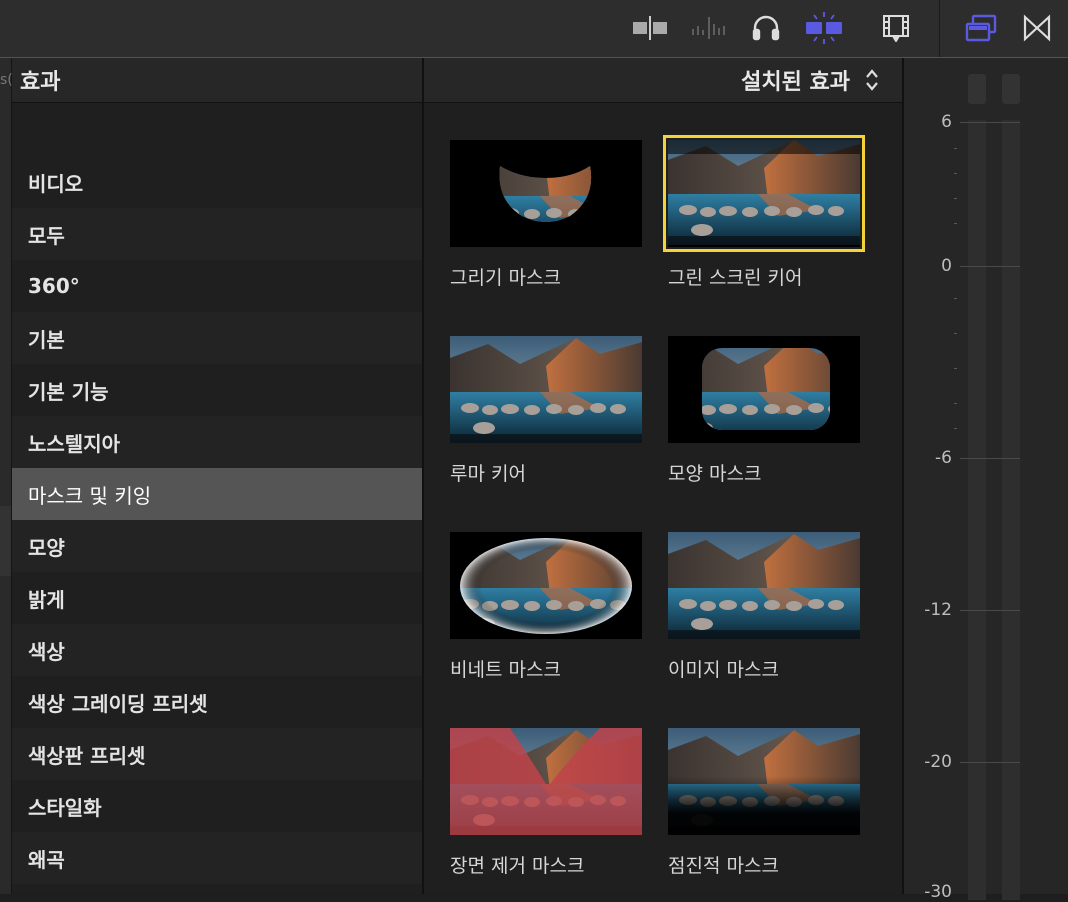 The image size is (1068, 902). I want to click on category-item-all: 모두, so click(217, 234).